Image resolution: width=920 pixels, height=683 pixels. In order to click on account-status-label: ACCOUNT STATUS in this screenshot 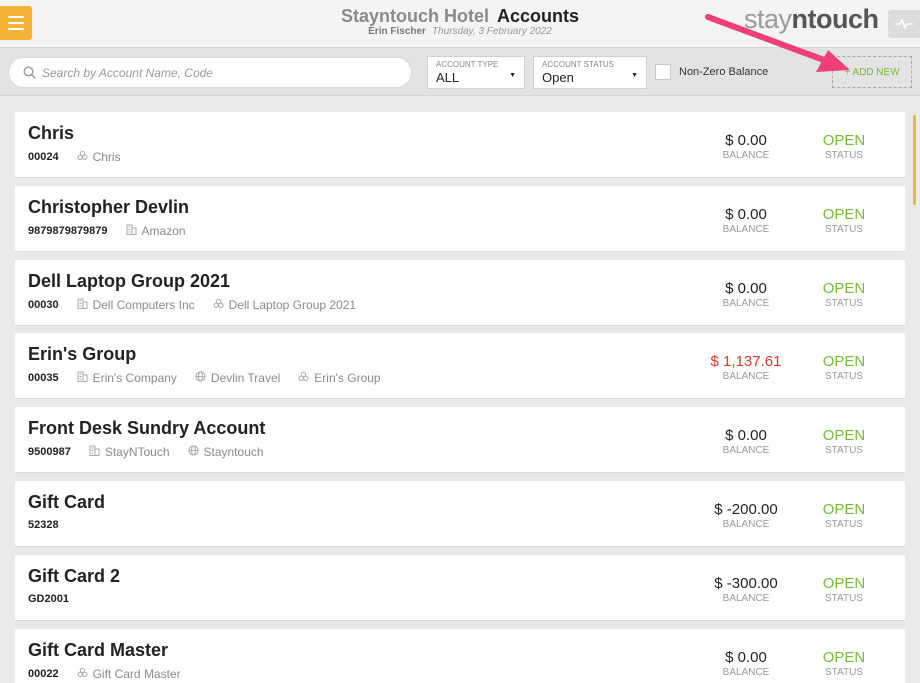, I will do `click(578, 64)`.